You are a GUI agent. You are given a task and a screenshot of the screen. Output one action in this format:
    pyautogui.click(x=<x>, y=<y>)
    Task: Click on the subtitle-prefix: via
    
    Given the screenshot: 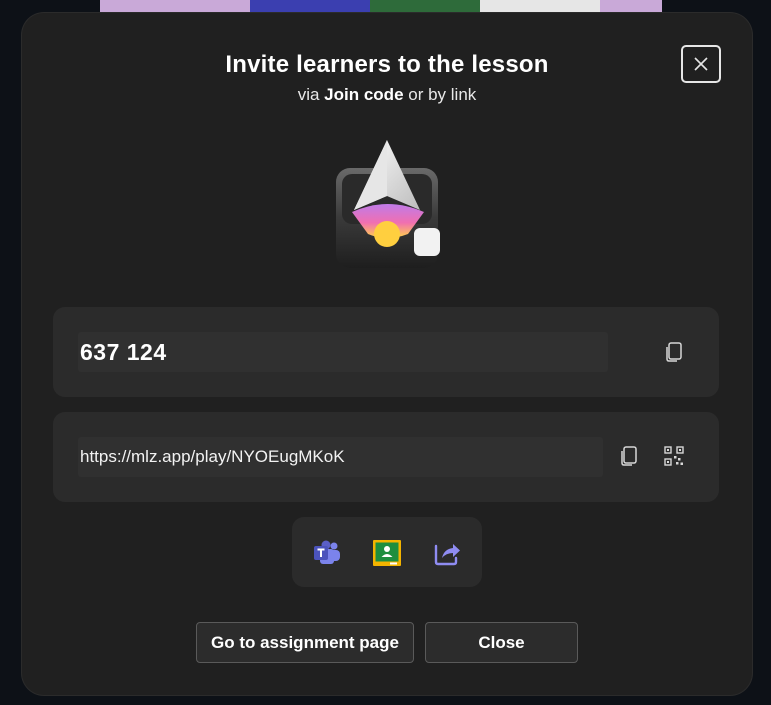 What is the action you would take?
    pyautogui.click(x=311, y=94)
    